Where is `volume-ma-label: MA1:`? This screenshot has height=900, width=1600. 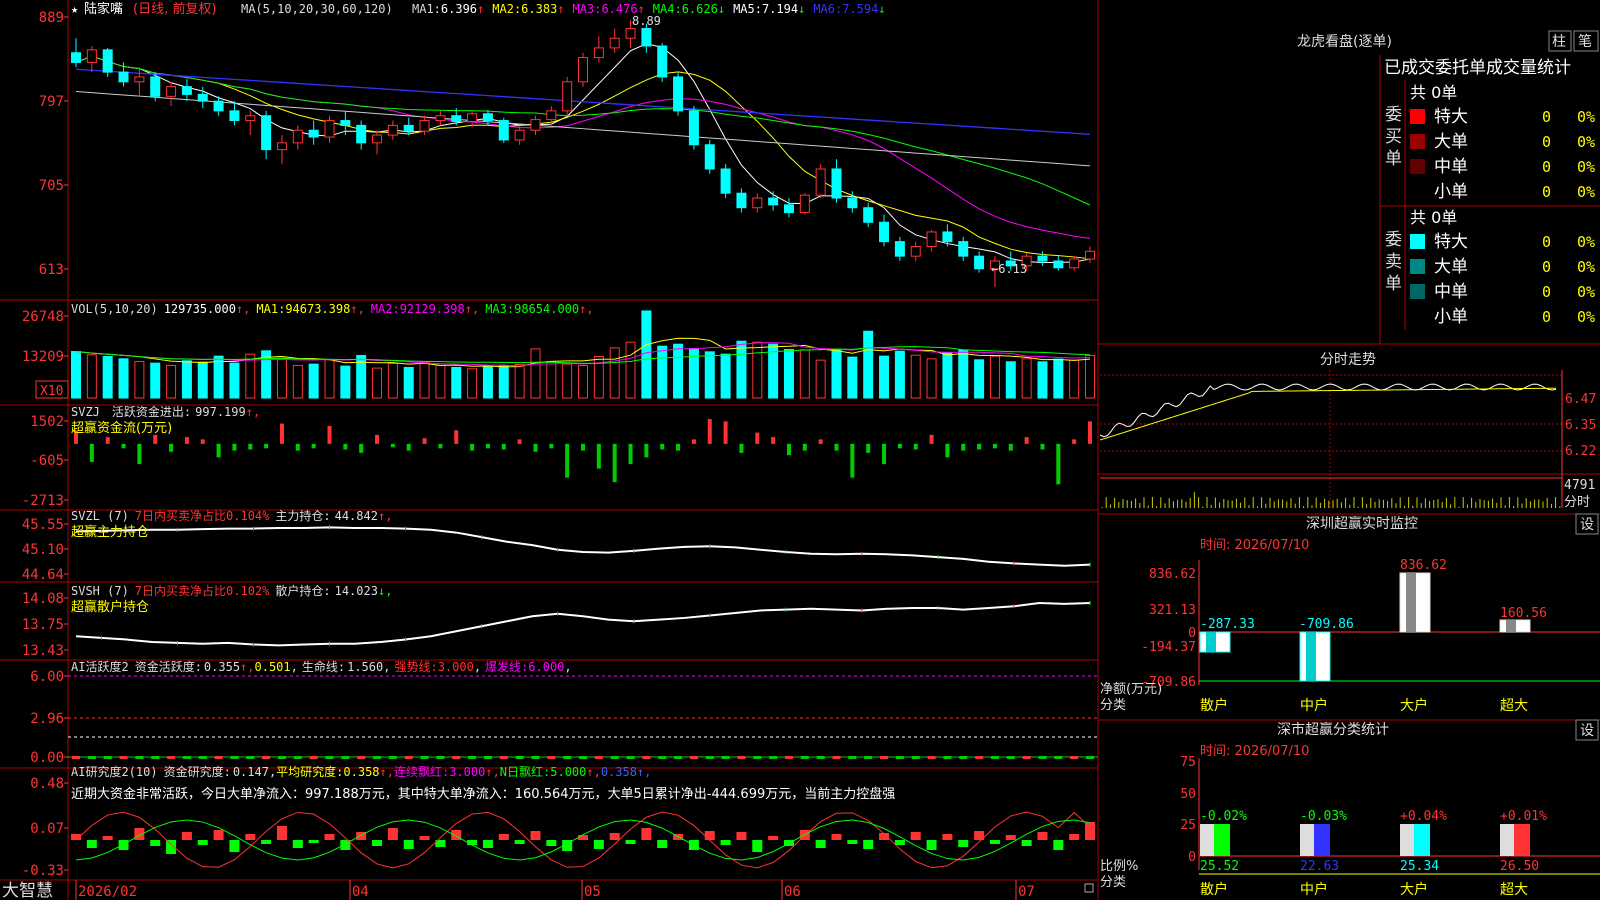 volume-ma-label: MA1: is located at coordinates (270, 309).